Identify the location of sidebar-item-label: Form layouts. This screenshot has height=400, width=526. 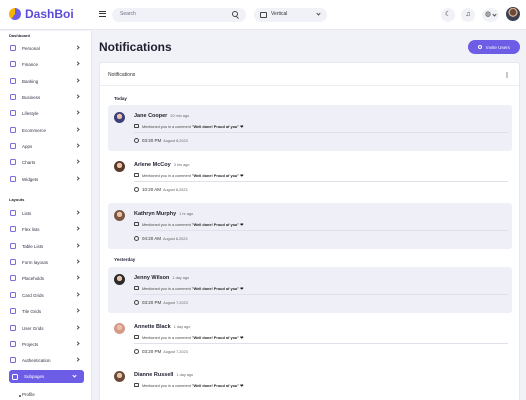
(35, 262).